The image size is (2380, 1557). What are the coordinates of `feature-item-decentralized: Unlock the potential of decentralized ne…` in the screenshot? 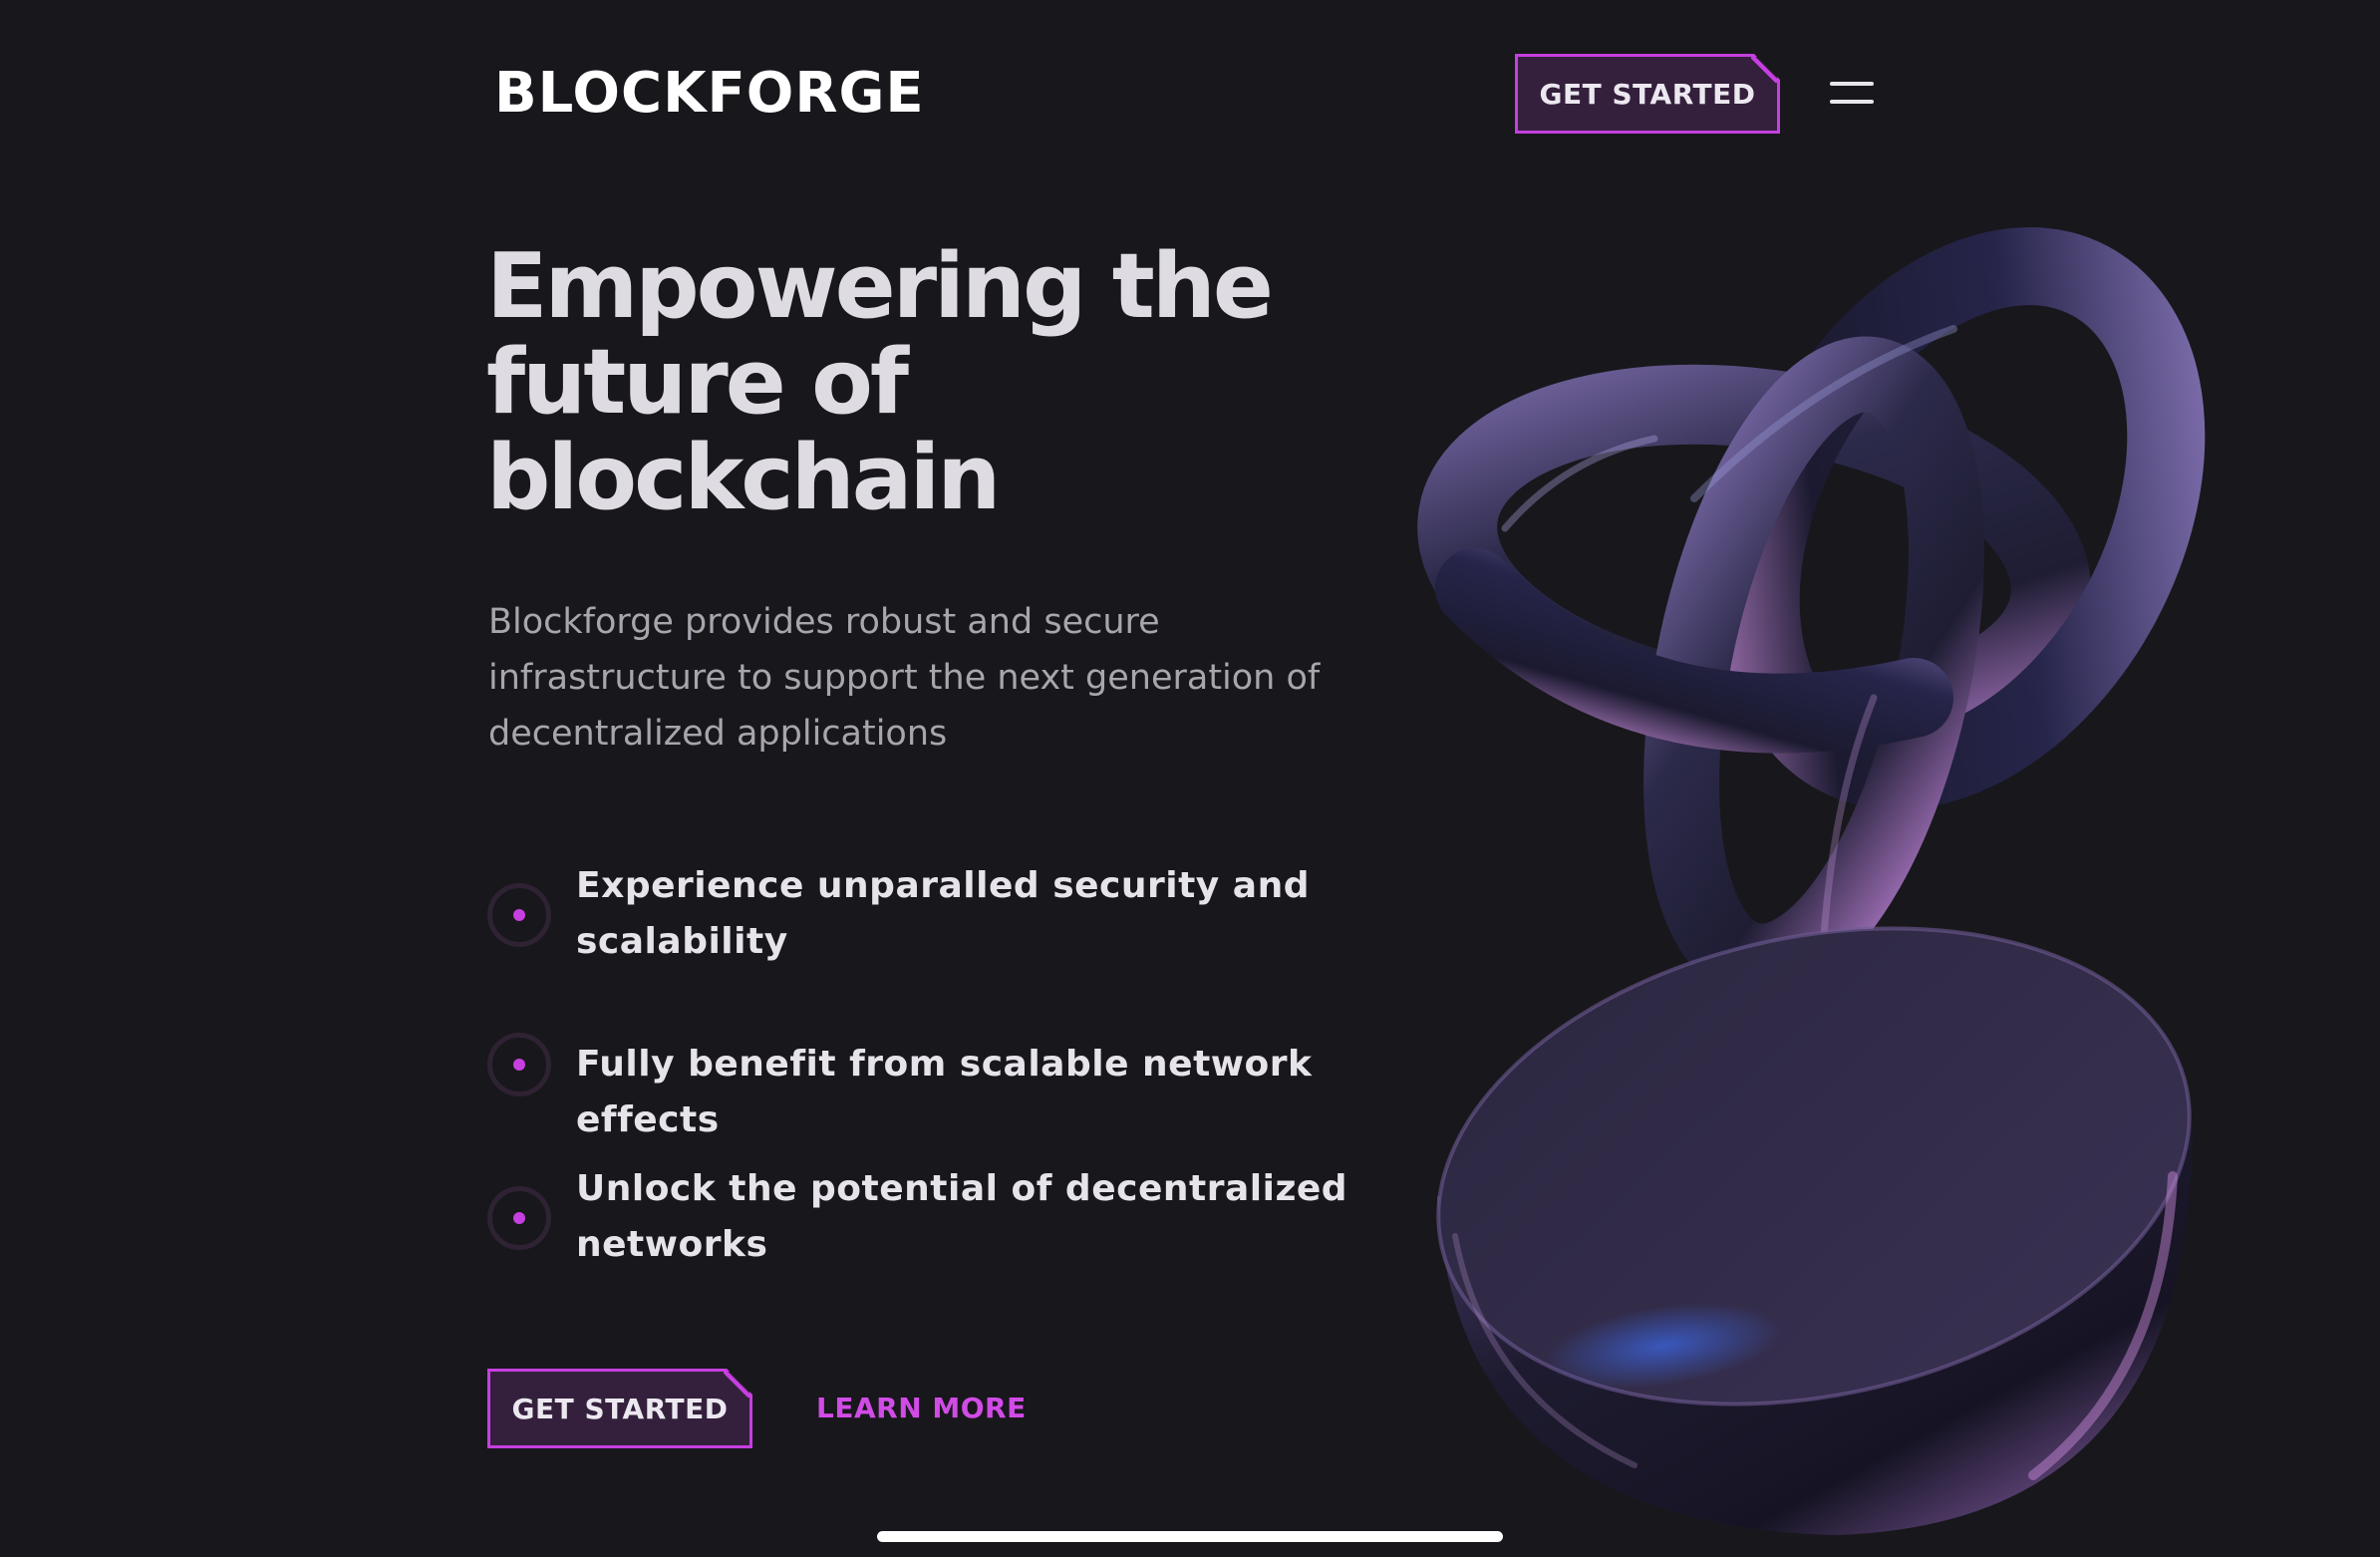 It's located at (960, 1221).